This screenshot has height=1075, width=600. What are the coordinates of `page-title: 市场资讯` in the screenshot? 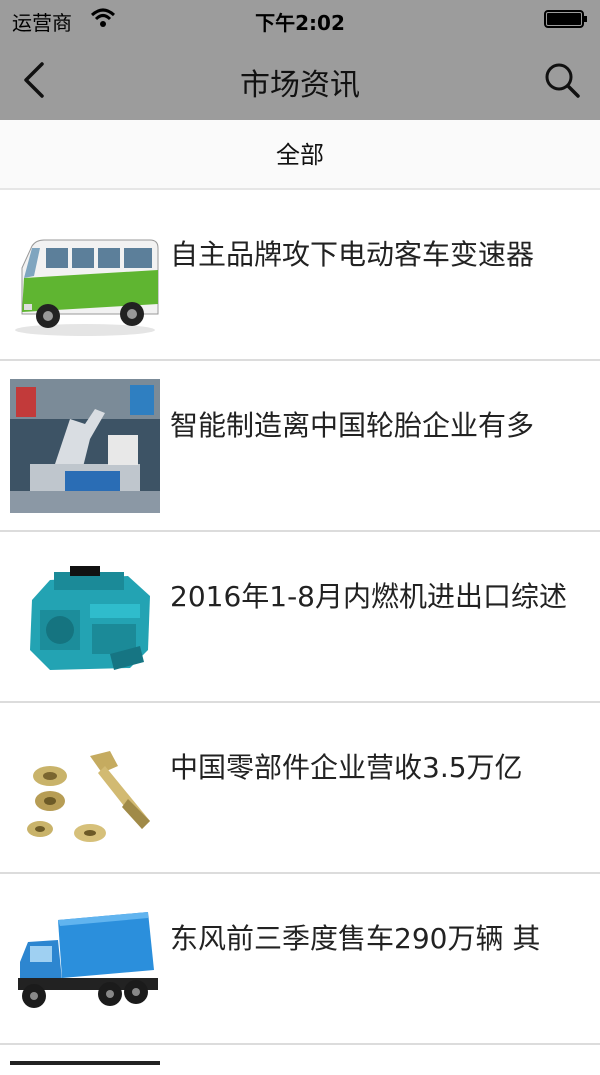 It's located at (300, 85).